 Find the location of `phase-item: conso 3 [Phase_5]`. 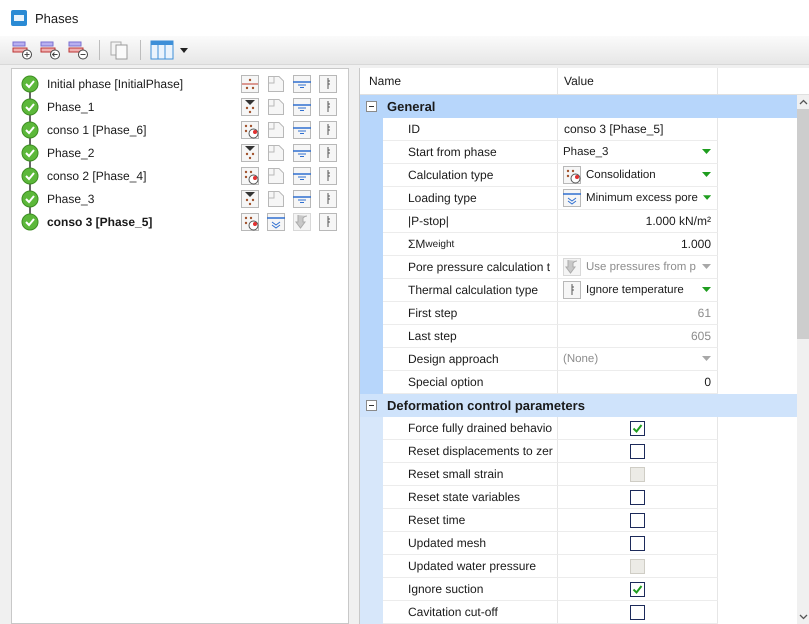

phase-item: conso 3 [Phase_5] is located at coordinates (180, 221).